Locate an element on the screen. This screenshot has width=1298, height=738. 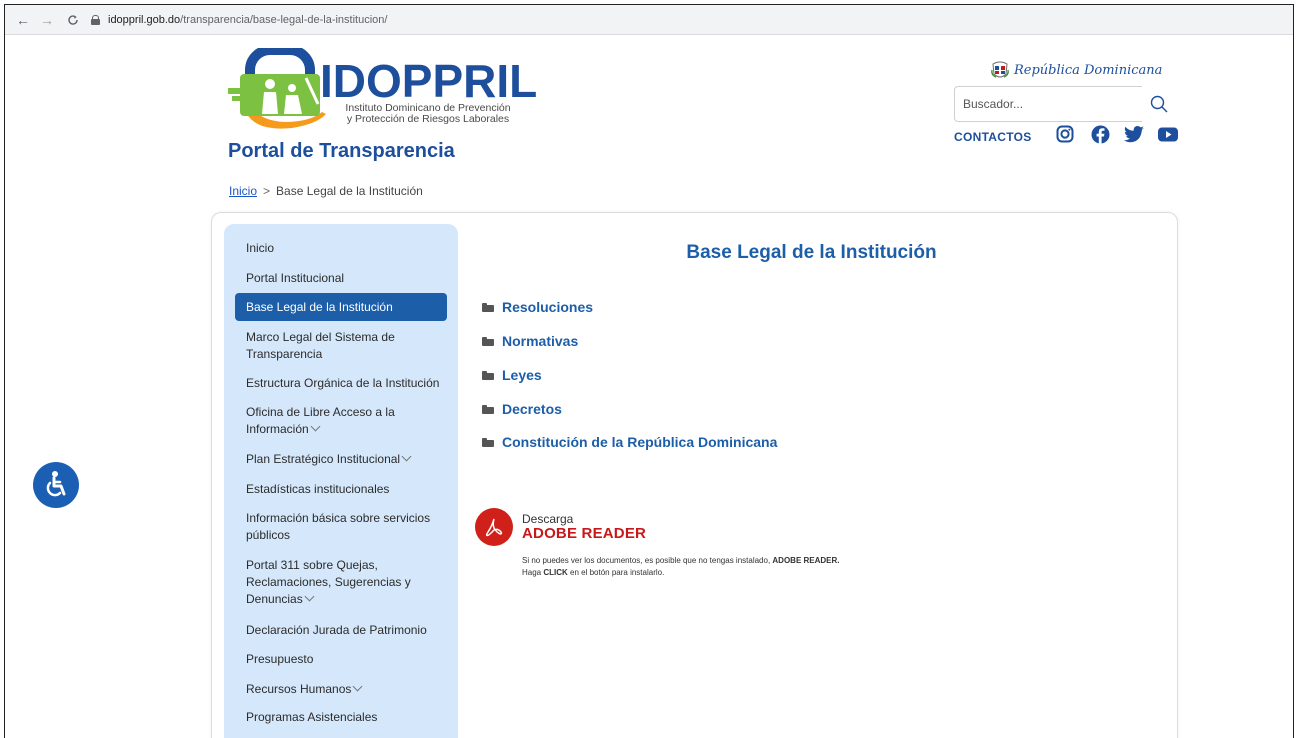
folder-label: Normativas is located at coordinates (540, 341).